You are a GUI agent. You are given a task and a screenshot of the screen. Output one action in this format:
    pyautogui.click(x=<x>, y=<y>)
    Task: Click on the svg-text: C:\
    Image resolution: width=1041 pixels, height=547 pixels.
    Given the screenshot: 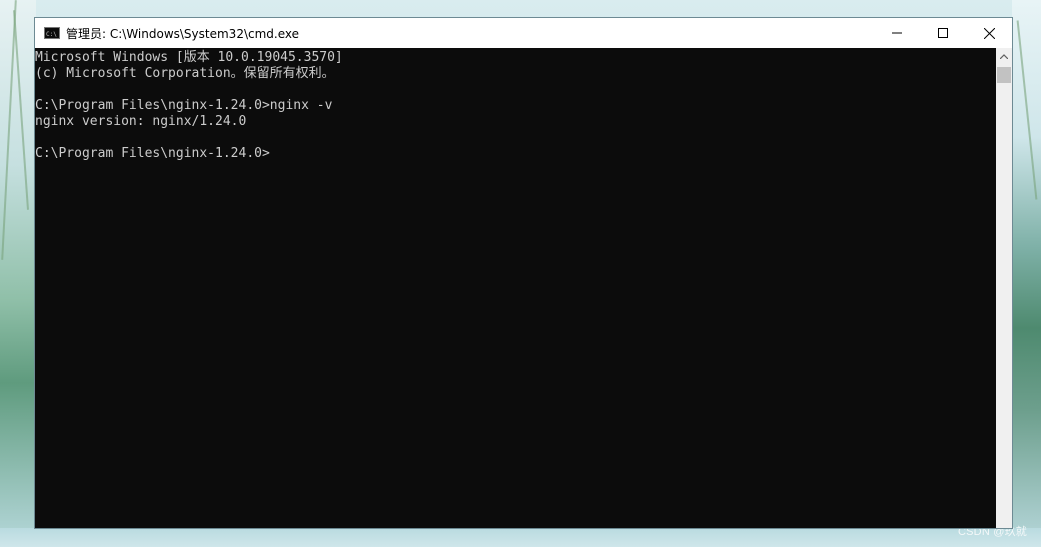 What is the action you would take?
    pyautogui.click(x=51, y=34)
    